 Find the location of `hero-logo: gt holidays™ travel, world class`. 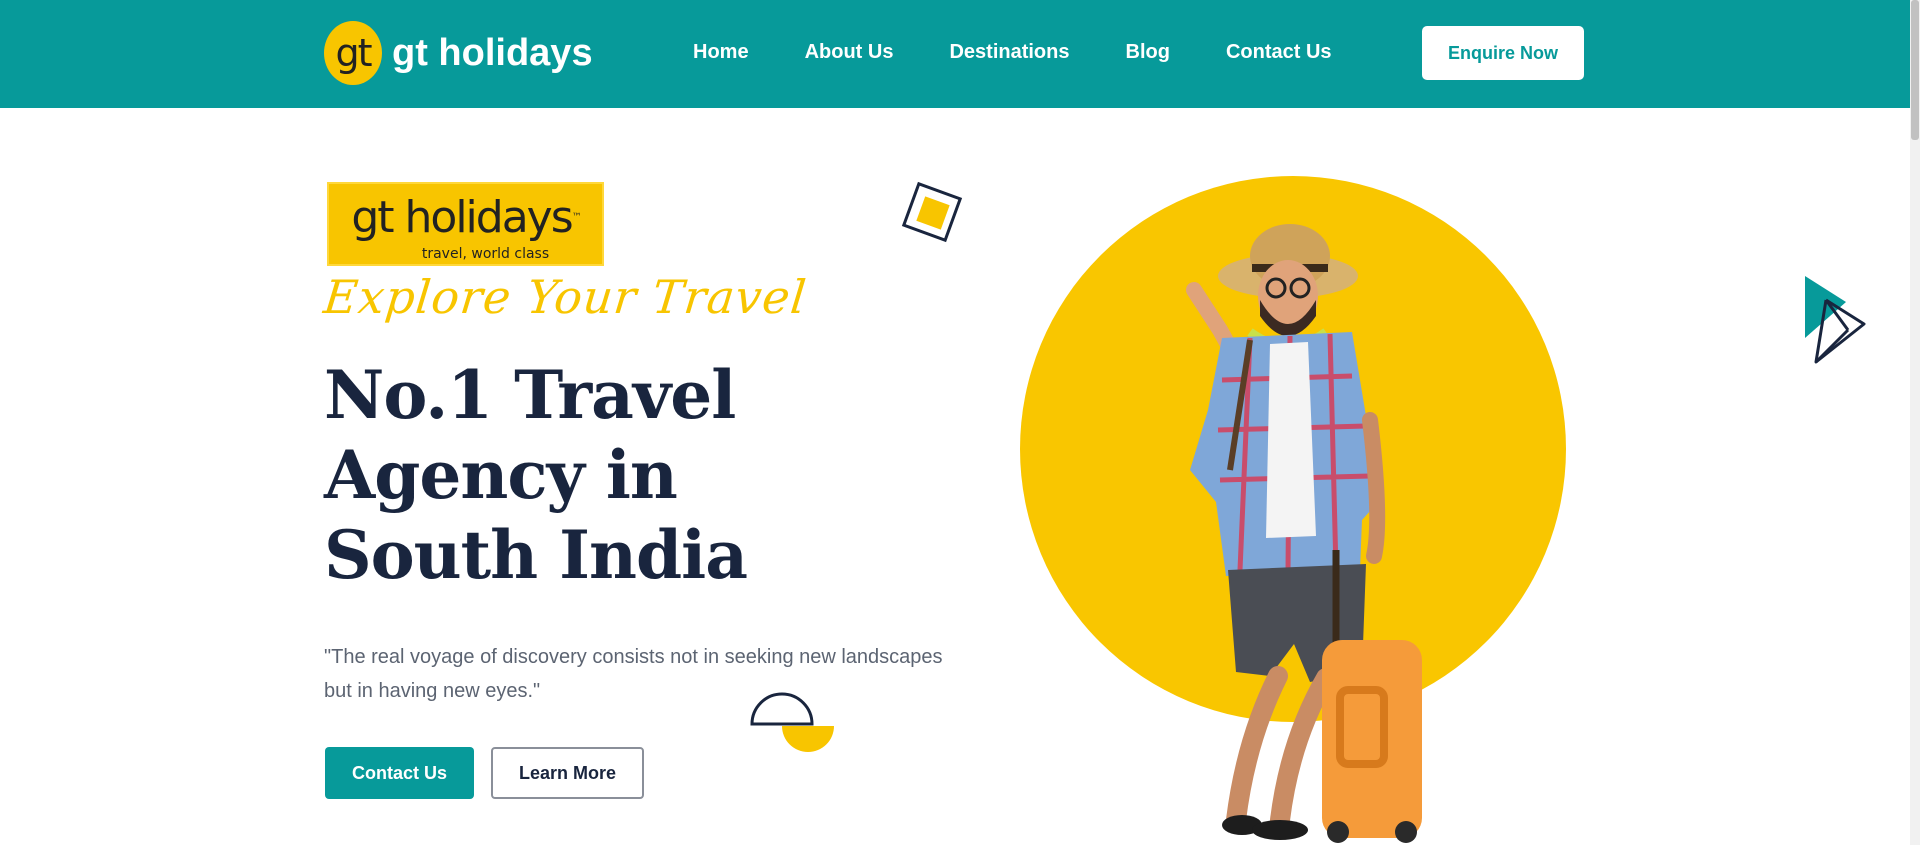

hero-logo: gt holidays™ travel, world class is located at coordinates (465, 224).